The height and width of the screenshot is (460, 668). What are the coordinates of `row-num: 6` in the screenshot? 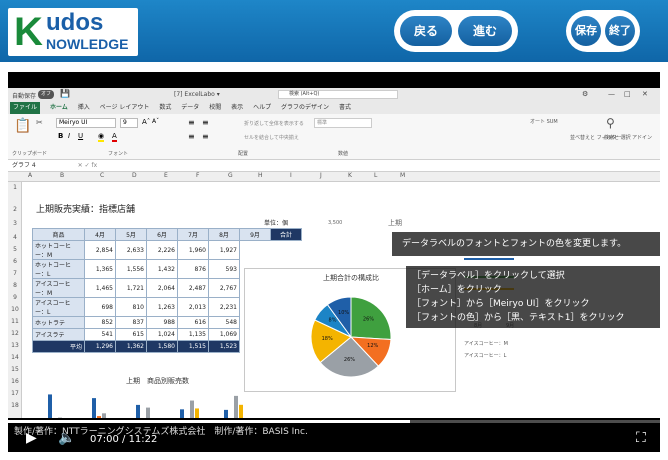 It's located at (15, 261).